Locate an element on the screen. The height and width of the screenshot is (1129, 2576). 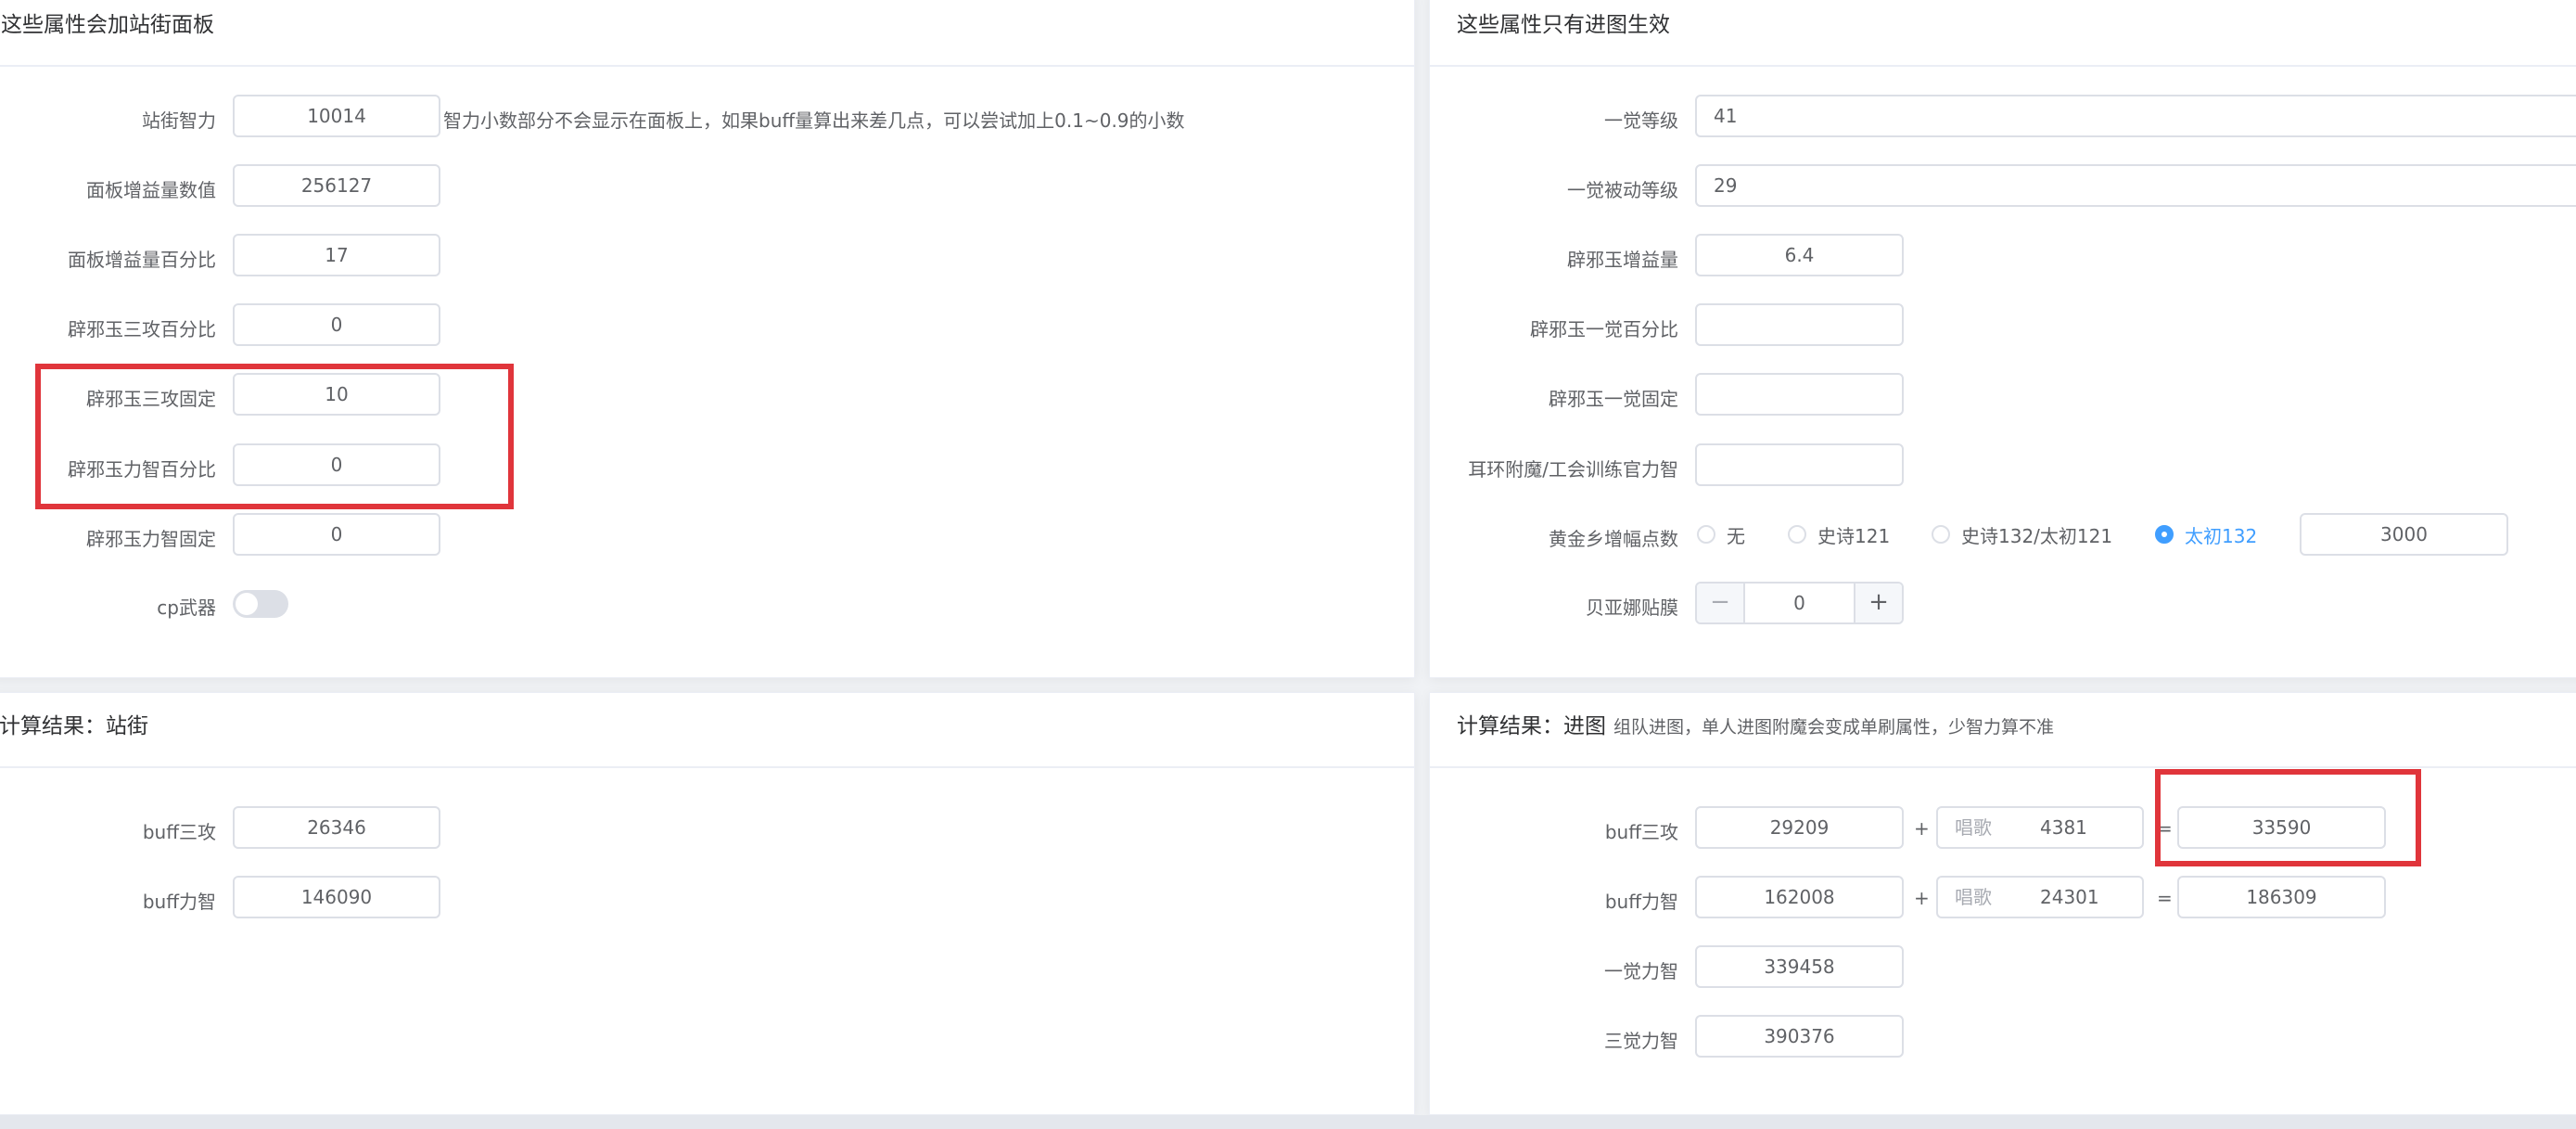
jade-awake-fixed-input is located at coordinates (1800, 395).